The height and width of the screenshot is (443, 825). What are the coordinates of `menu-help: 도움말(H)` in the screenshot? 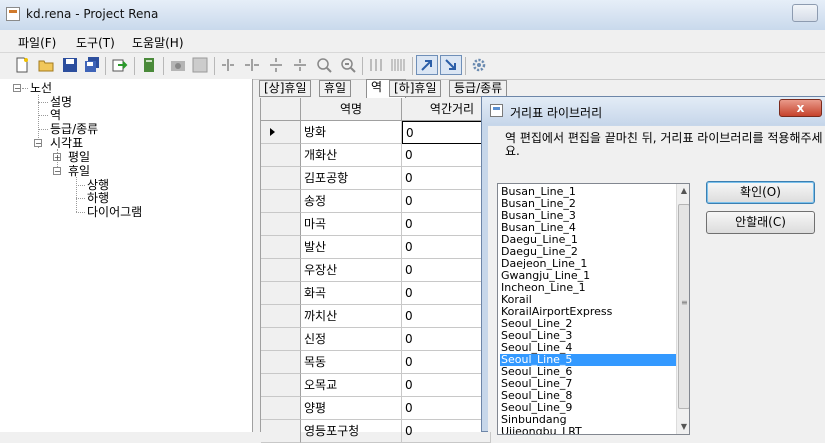 It's located at (158, 42).